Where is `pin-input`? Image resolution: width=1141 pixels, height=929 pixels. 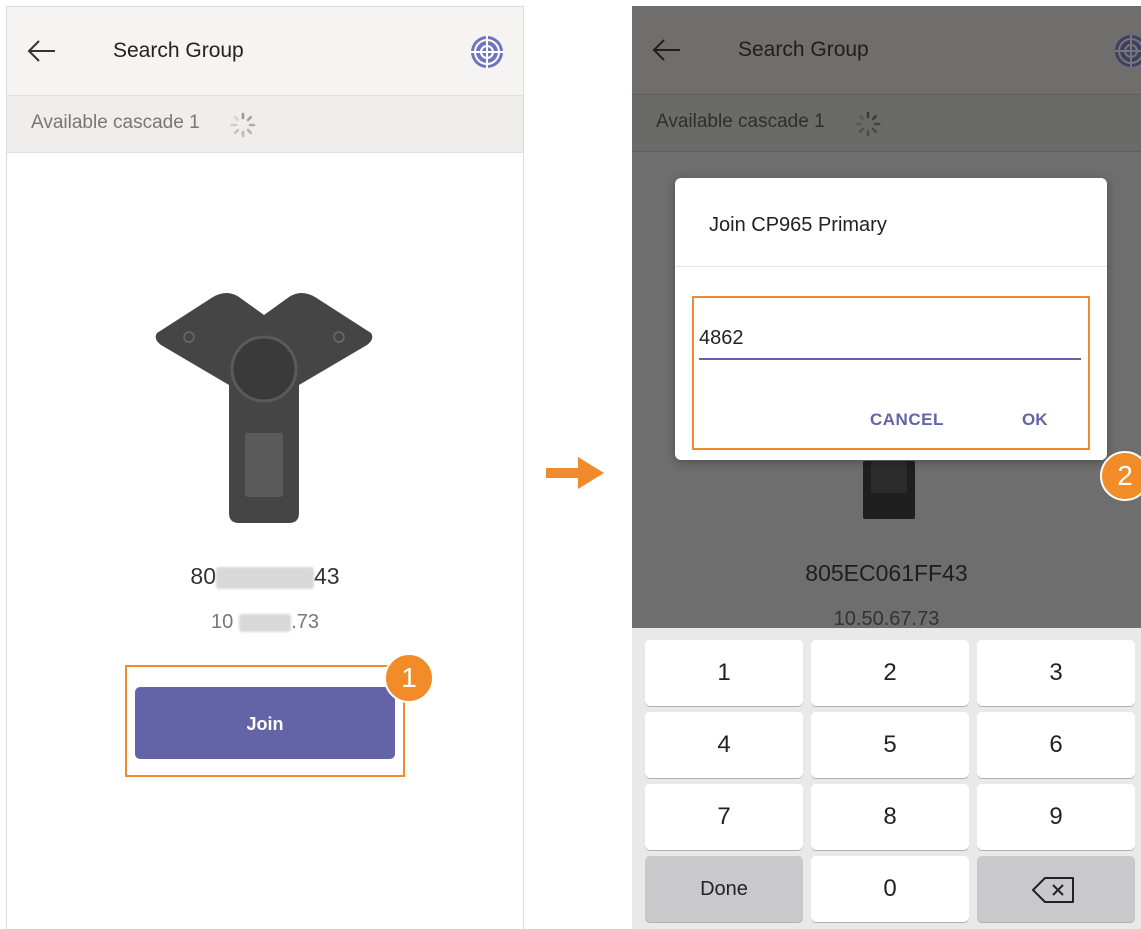 pin-input is located at coordinates (890, 339).